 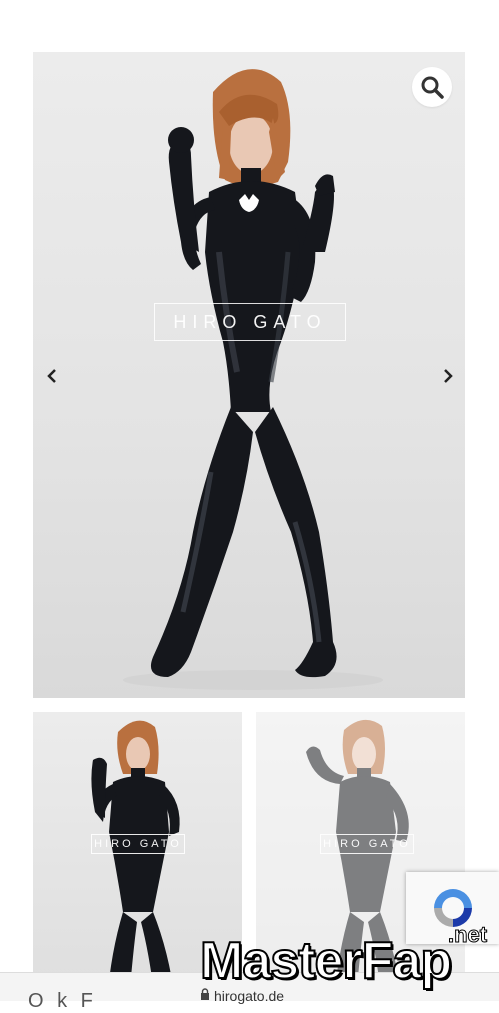 What do you see at coordinates (250, 322) in the screenshot?
I see `watermark-label: HIRO GATO` at bounding box center [250, 322].